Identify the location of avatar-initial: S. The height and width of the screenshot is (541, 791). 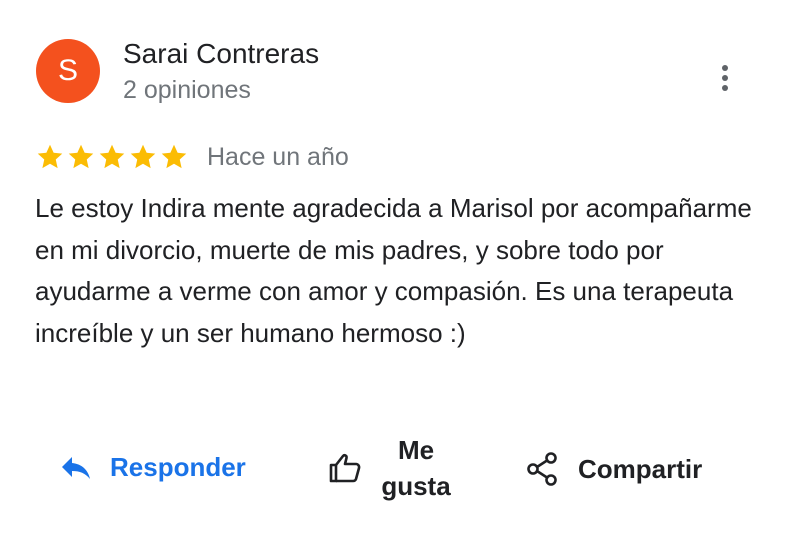
(67, 70).